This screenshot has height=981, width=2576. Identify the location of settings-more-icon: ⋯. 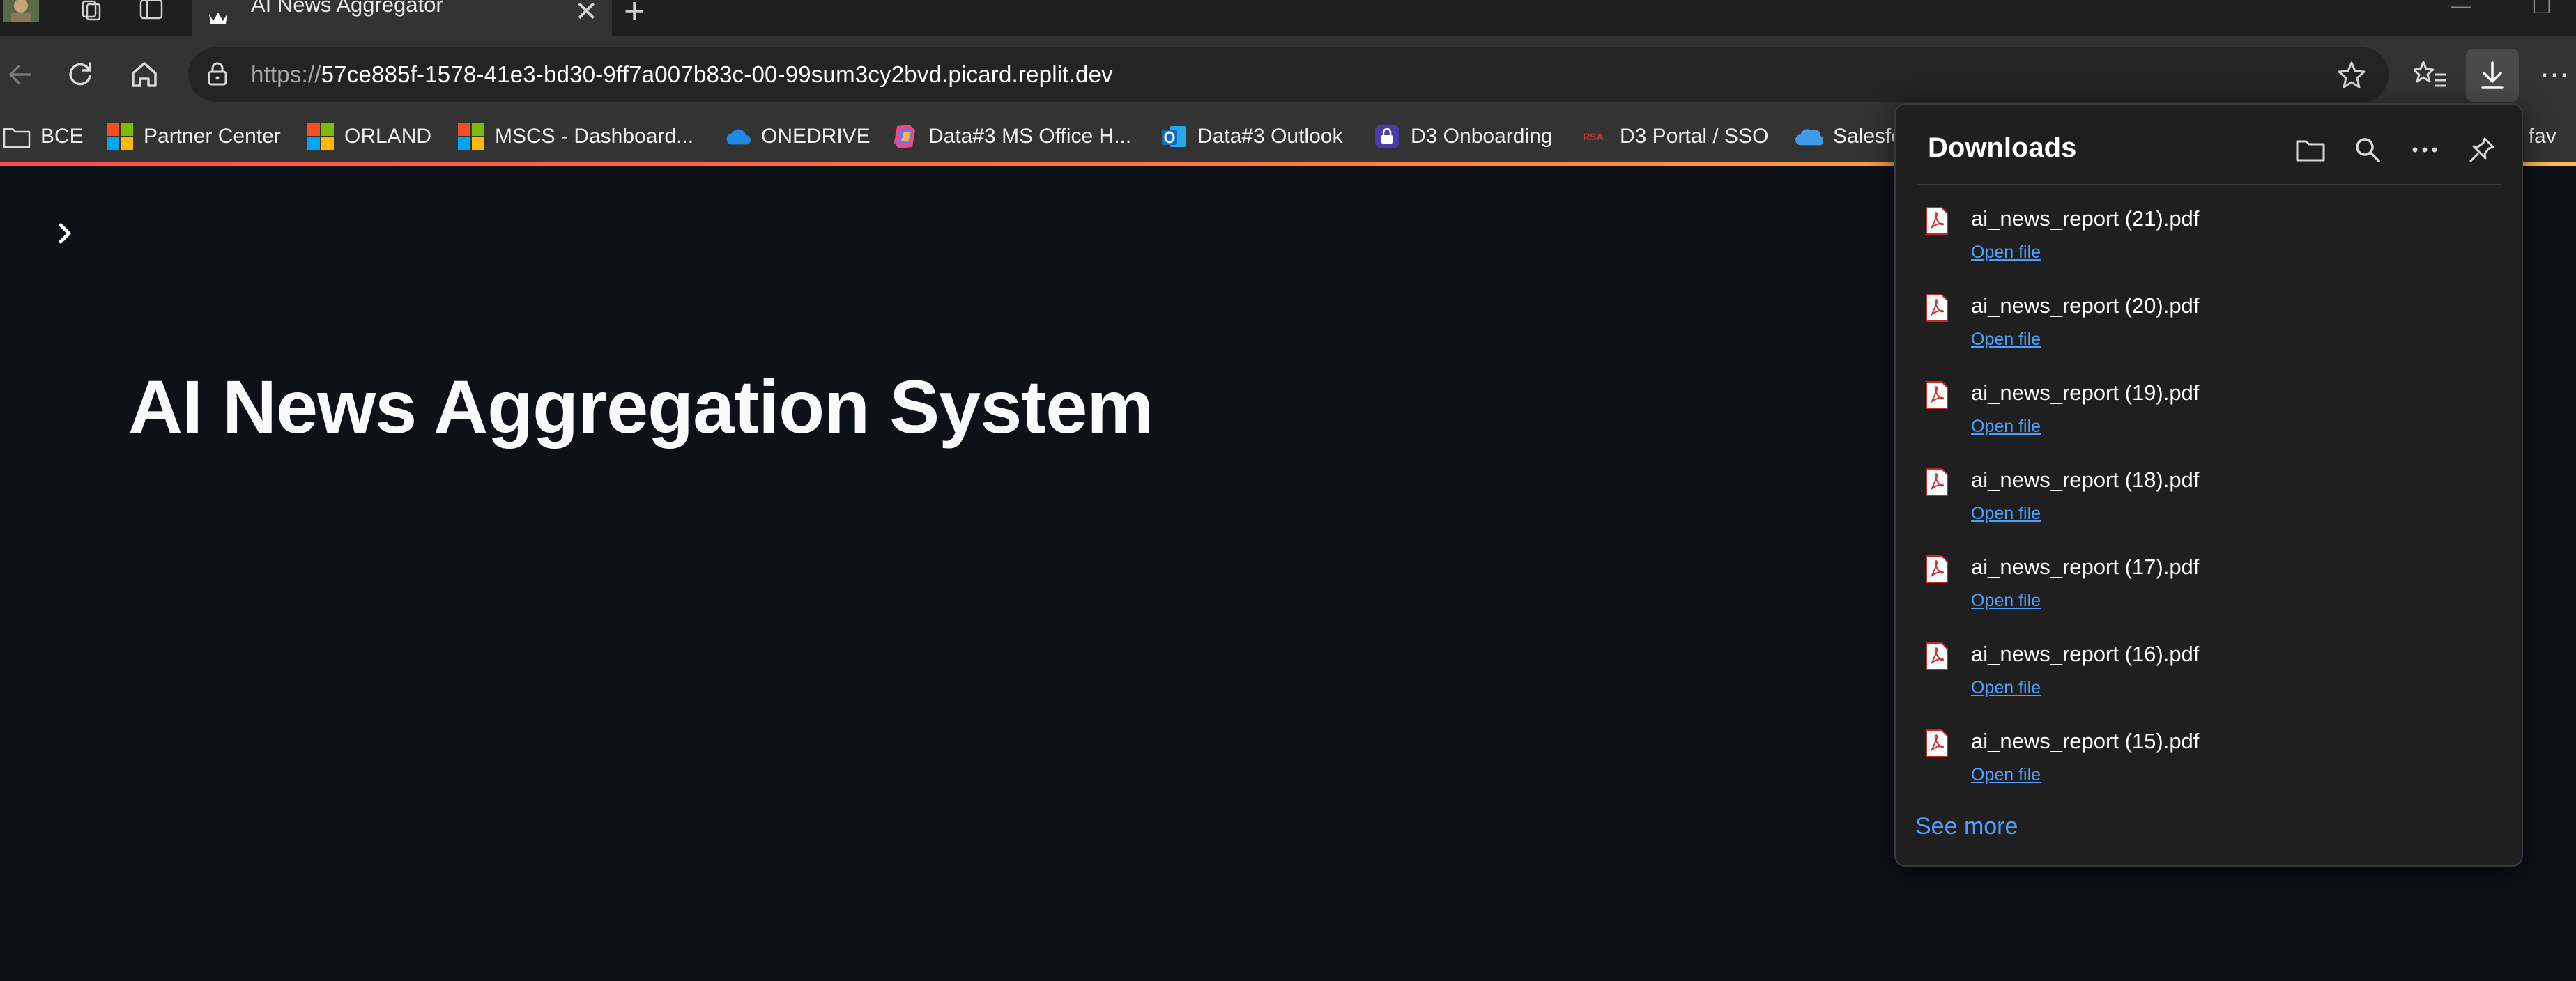
(2554, 74).